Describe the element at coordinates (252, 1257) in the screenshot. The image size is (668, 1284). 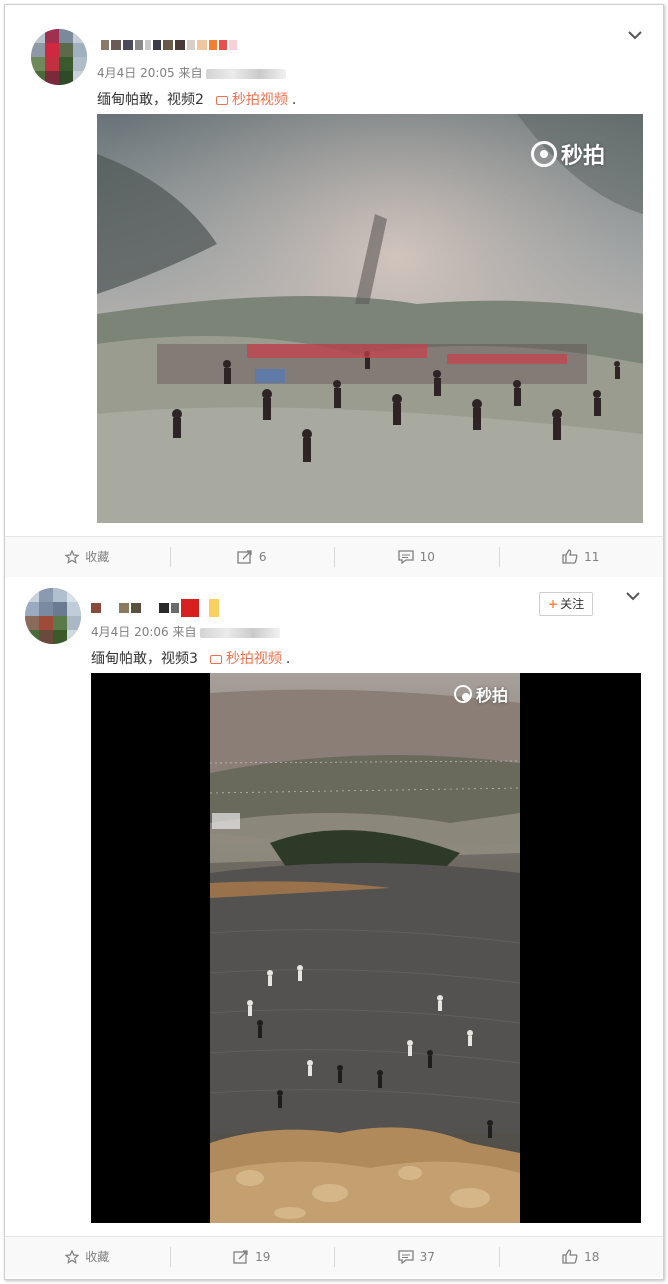
I see `repost-button: 19` at that location.